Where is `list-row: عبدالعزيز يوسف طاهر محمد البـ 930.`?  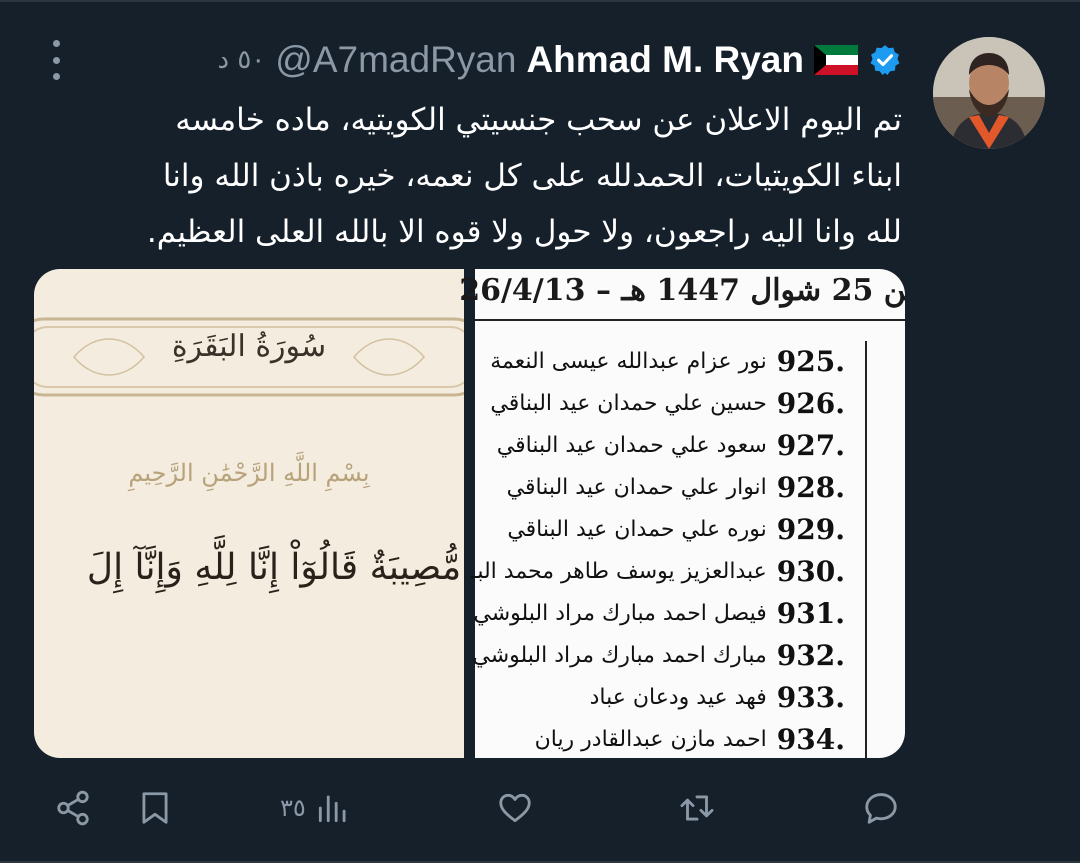
list-row: عبدالعزيز يوسف طاهر محمد البـ 930. is located at coordinates (658, 571).